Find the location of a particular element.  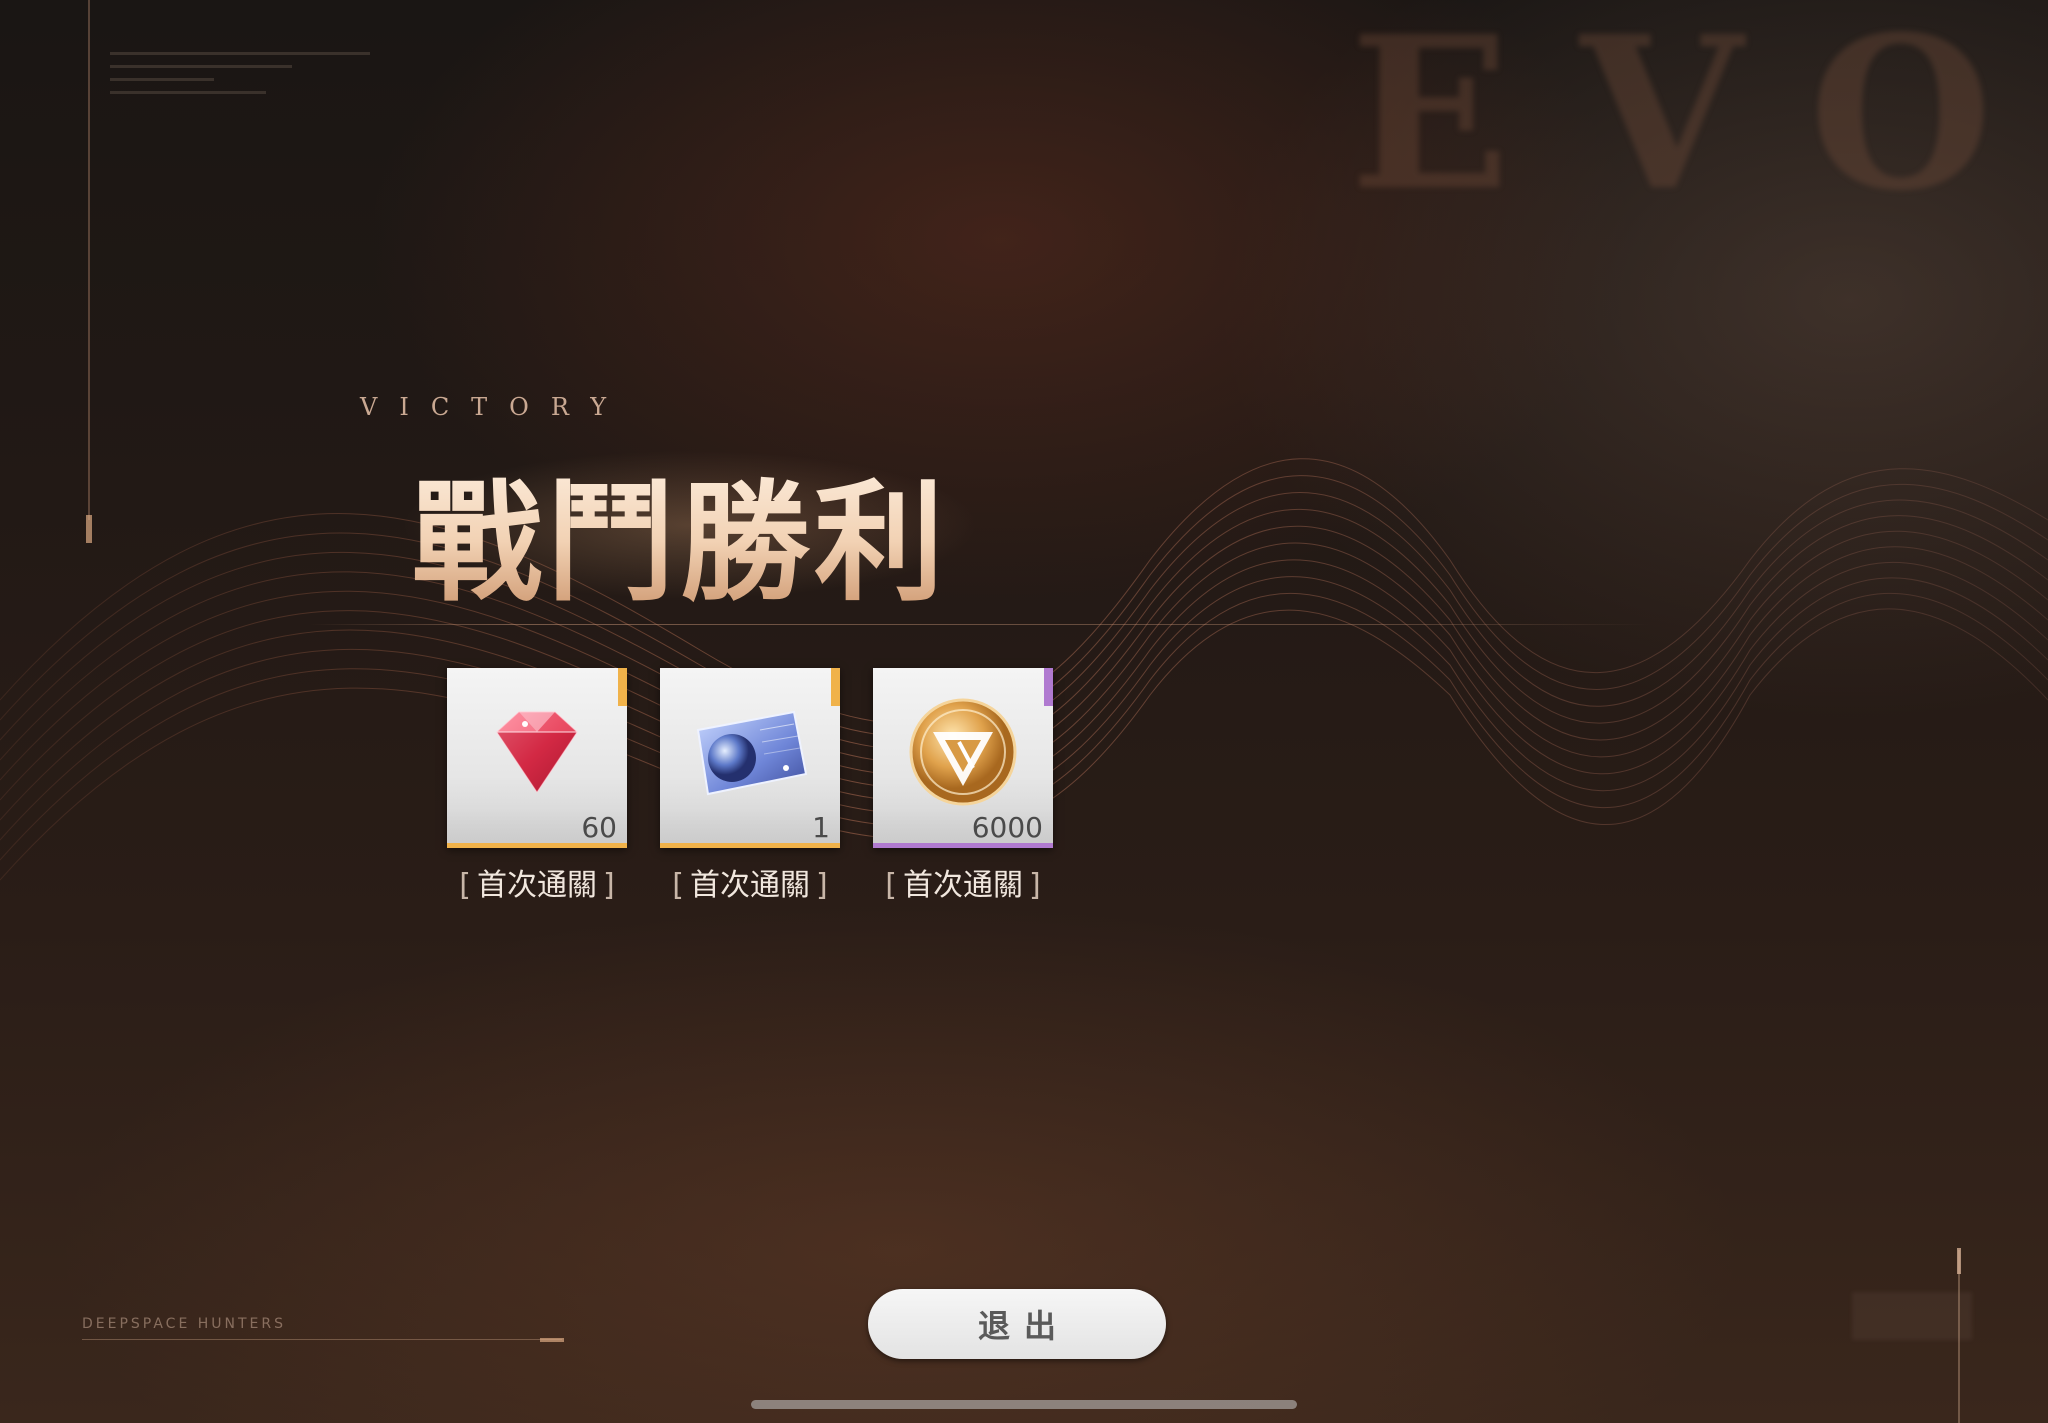

left-rail-line is located at coordinates (89, 260).